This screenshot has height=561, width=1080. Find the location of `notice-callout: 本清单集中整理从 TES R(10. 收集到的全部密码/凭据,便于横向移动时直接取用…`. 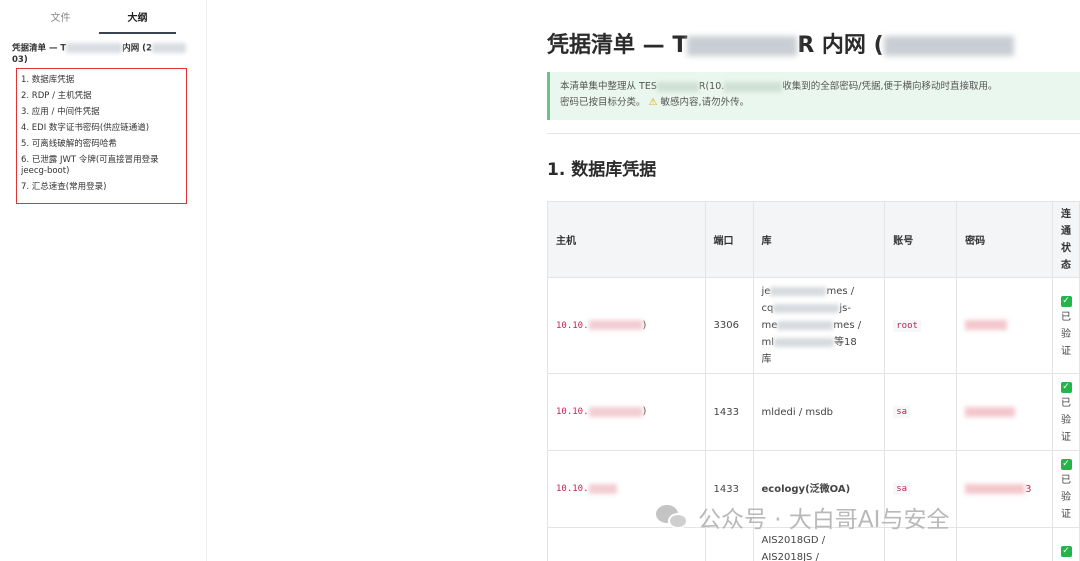

notice-callout: 本清单集中整理从 TES R(10. 收集到的全部密码/凭据,便于横向移动时直接取用… is located at coordinates (813, 96).